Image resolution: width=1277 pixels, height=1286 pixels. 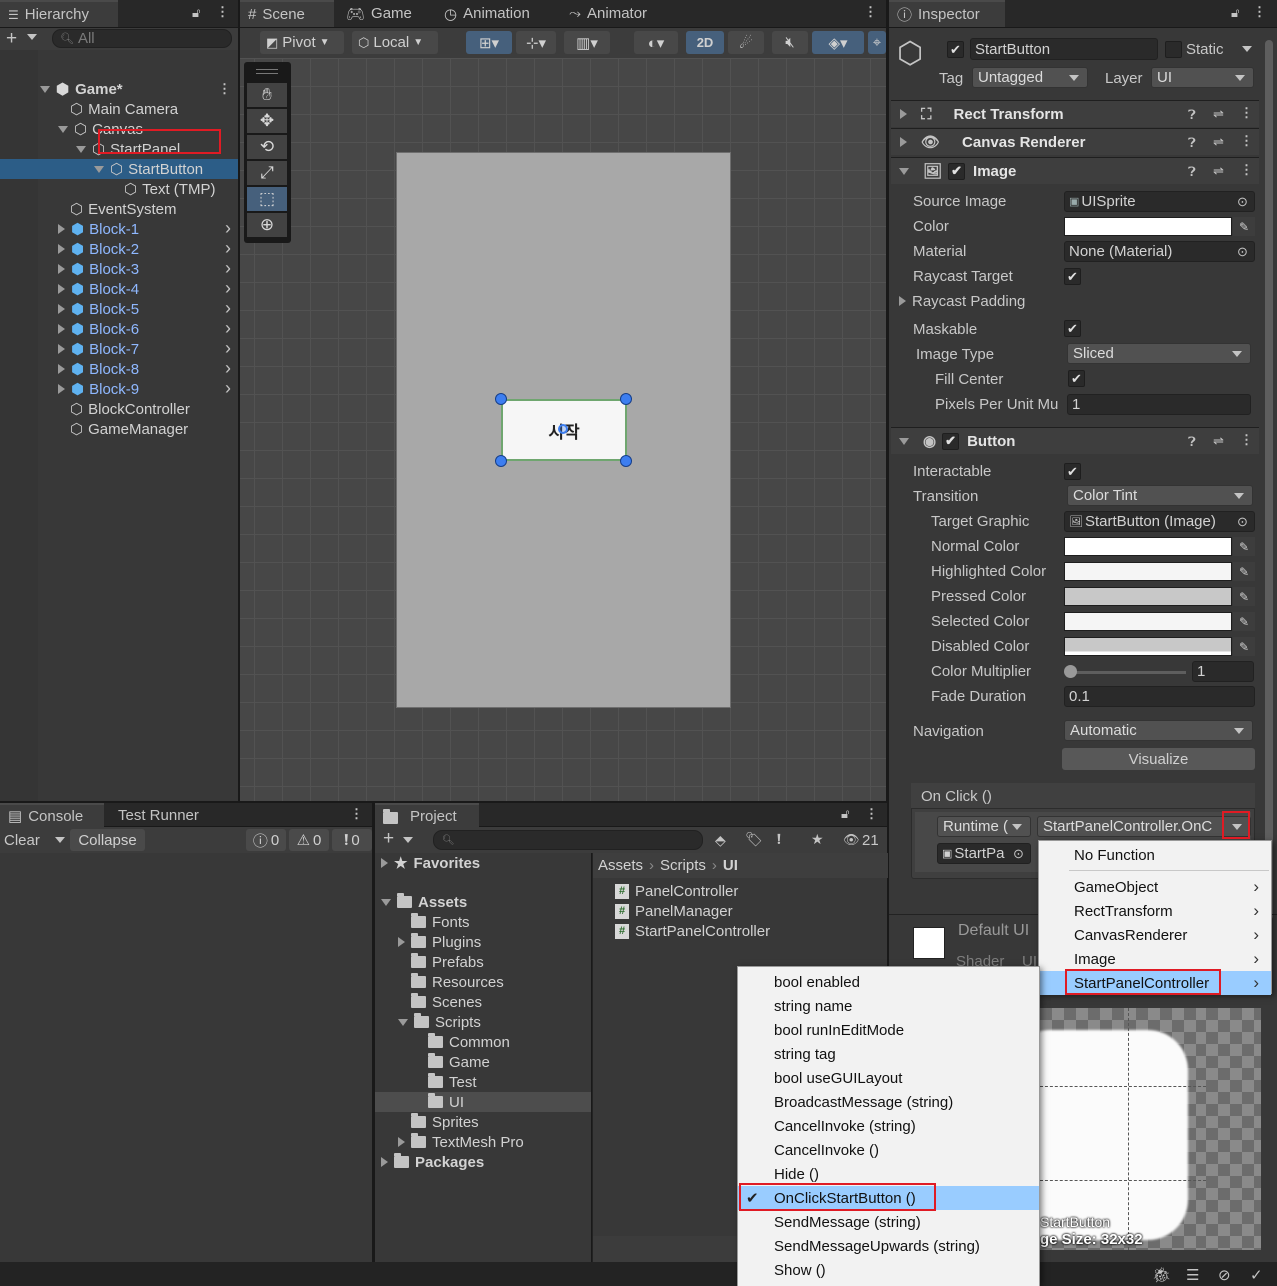 What do you see at coordinates (888, 1078) in the screenshot?
I see `method-menu-item: bool useGUILayout` at bounding box center [888, 1078].